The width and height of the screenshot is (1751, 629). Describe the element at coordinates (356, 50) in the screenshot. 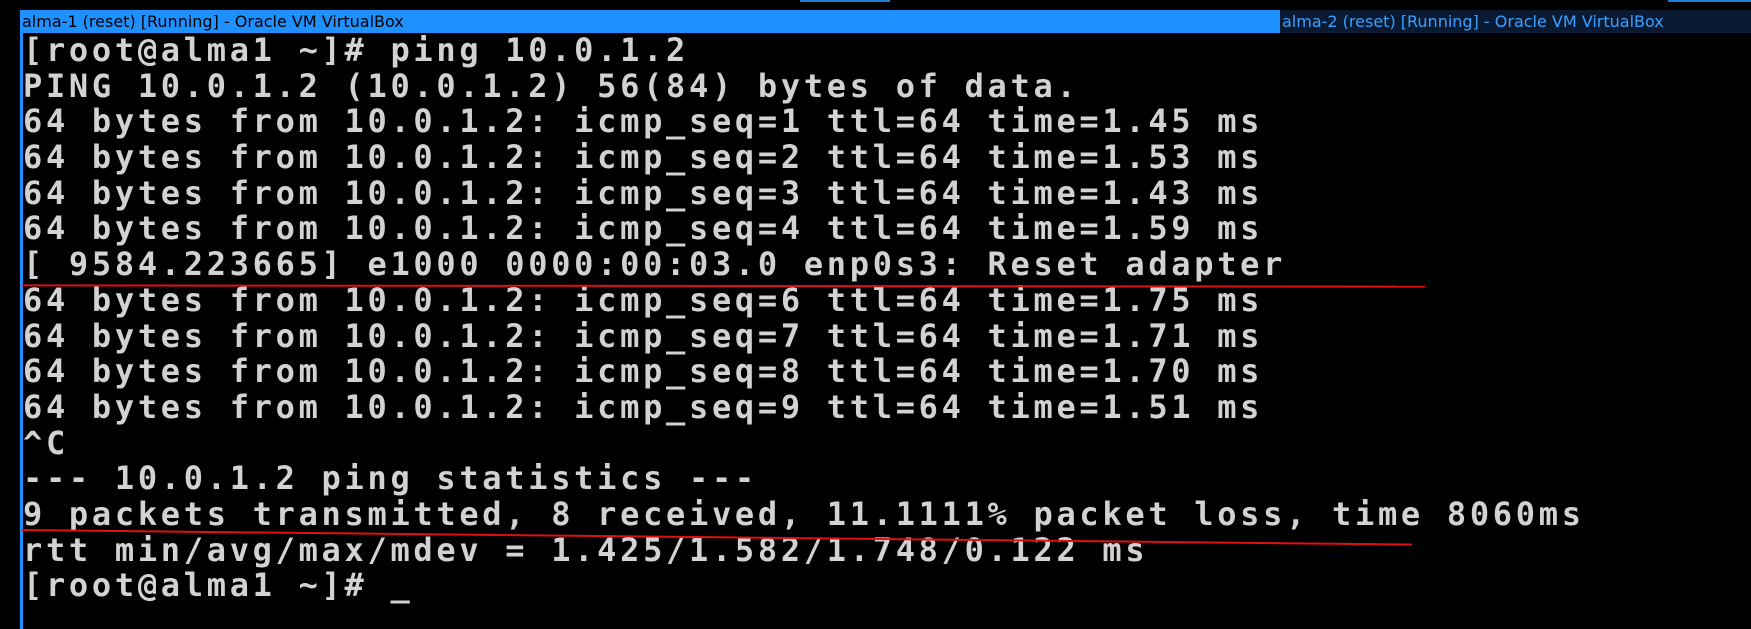

I see `terminal-line: [root@alma1 ~]# ping 10.0.1.2` at that location.